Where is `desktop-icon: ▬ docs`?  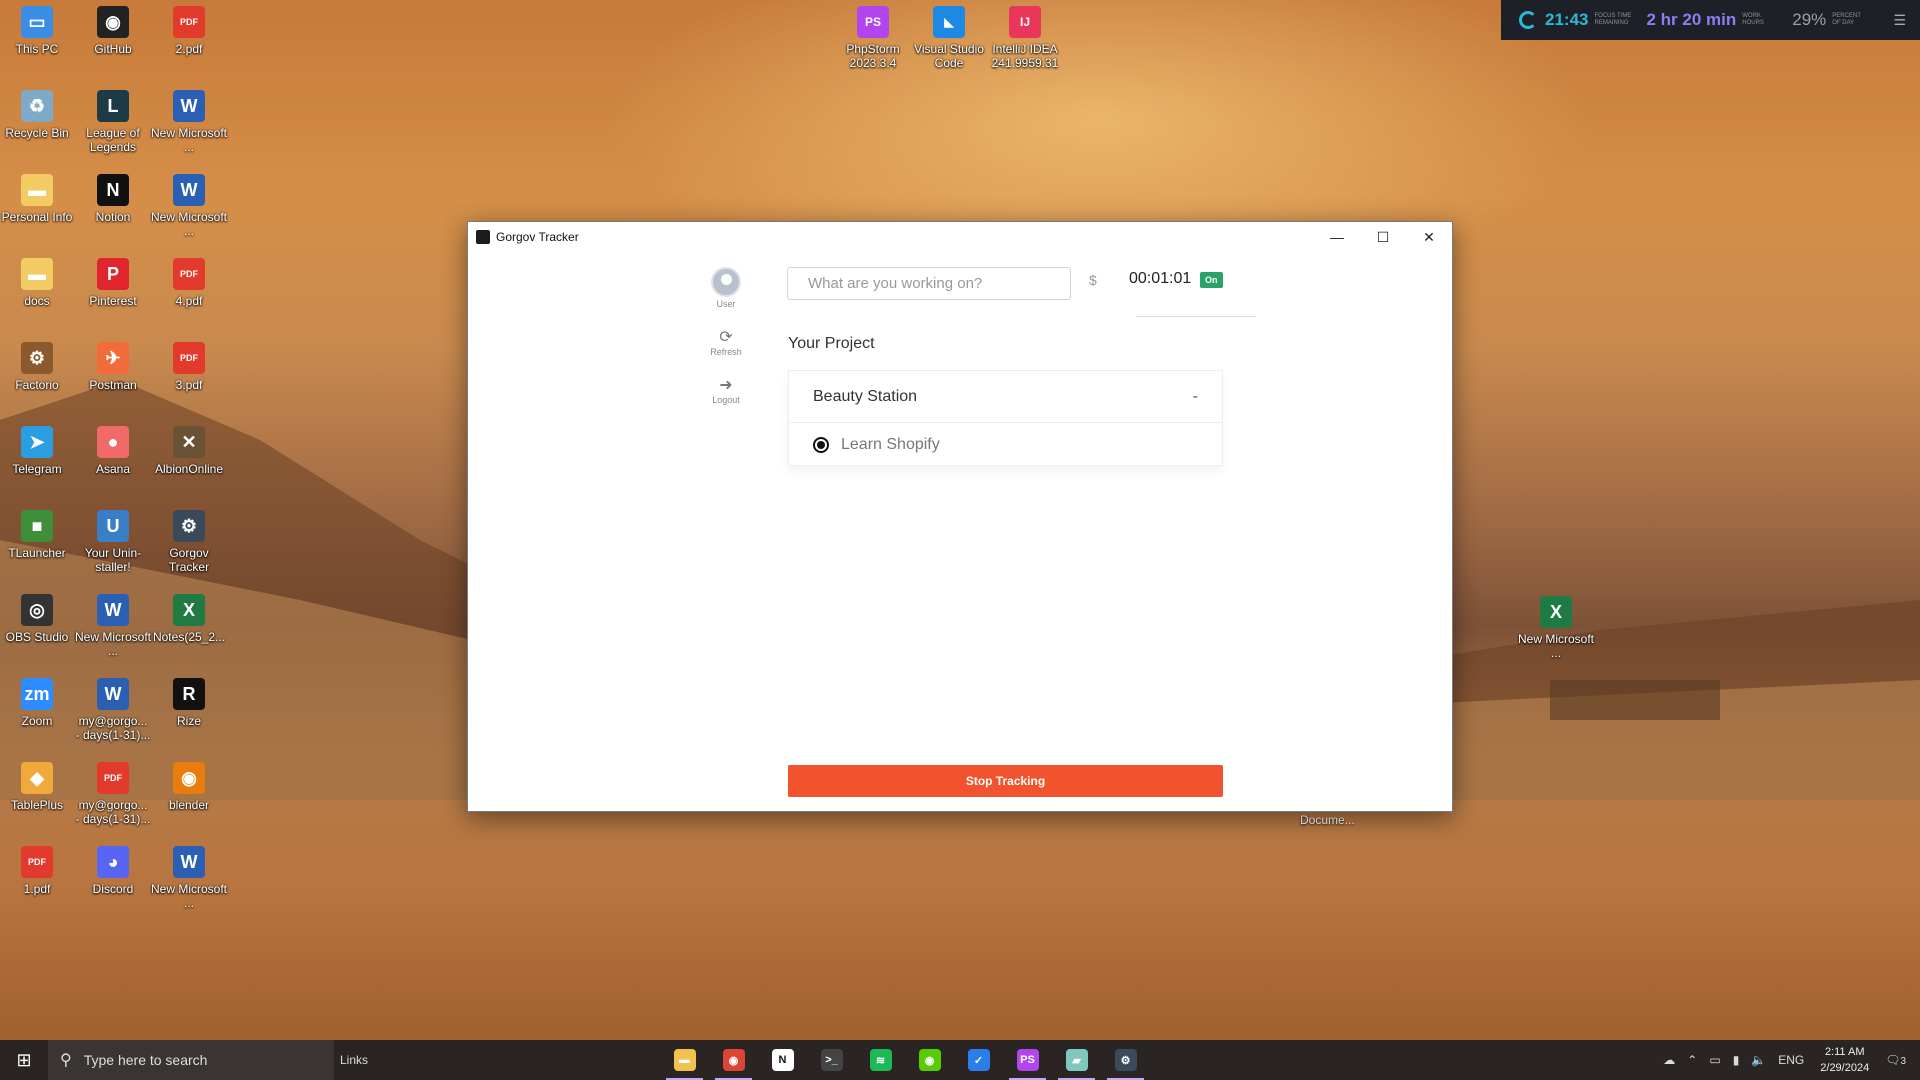 desktop-icon: ▬ docs is located at coordinates (37, 283).